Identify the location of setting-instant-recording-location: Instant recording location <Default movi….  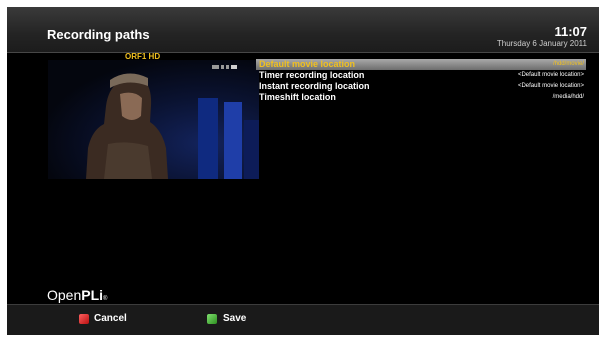
(421, 86).